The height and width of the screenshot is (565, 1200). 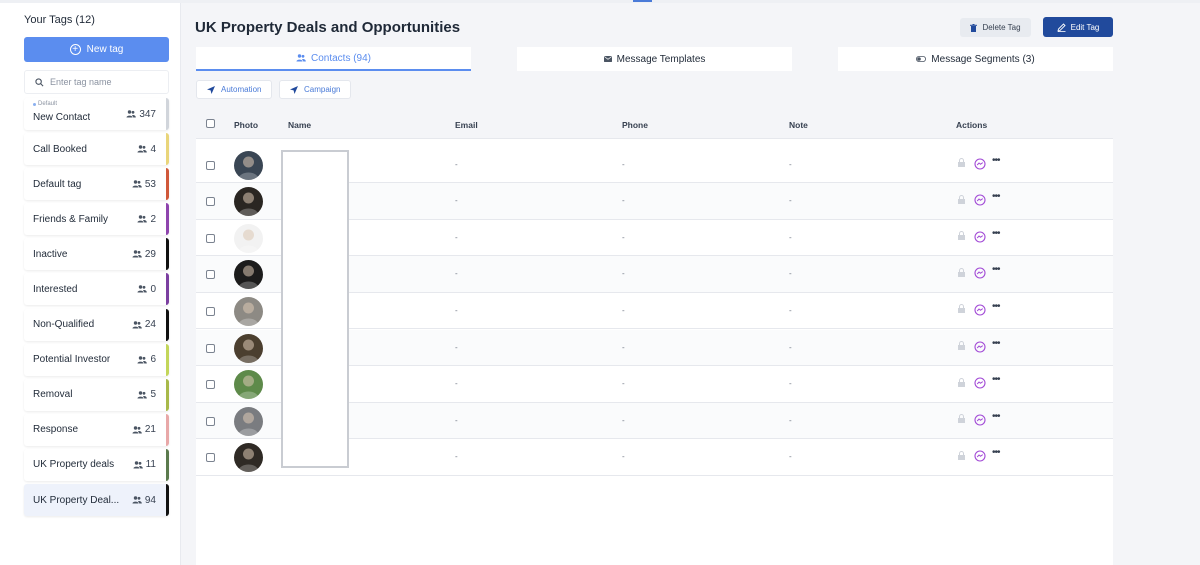 I want to click on select-all-checkbox, so click(x=210, y=123).